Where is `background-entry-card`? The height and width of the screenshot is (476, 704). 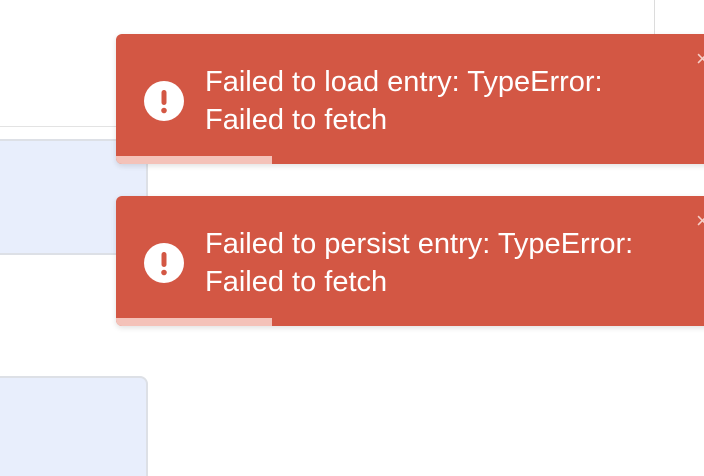 background-entry-card is located at coordinates (74, 426).